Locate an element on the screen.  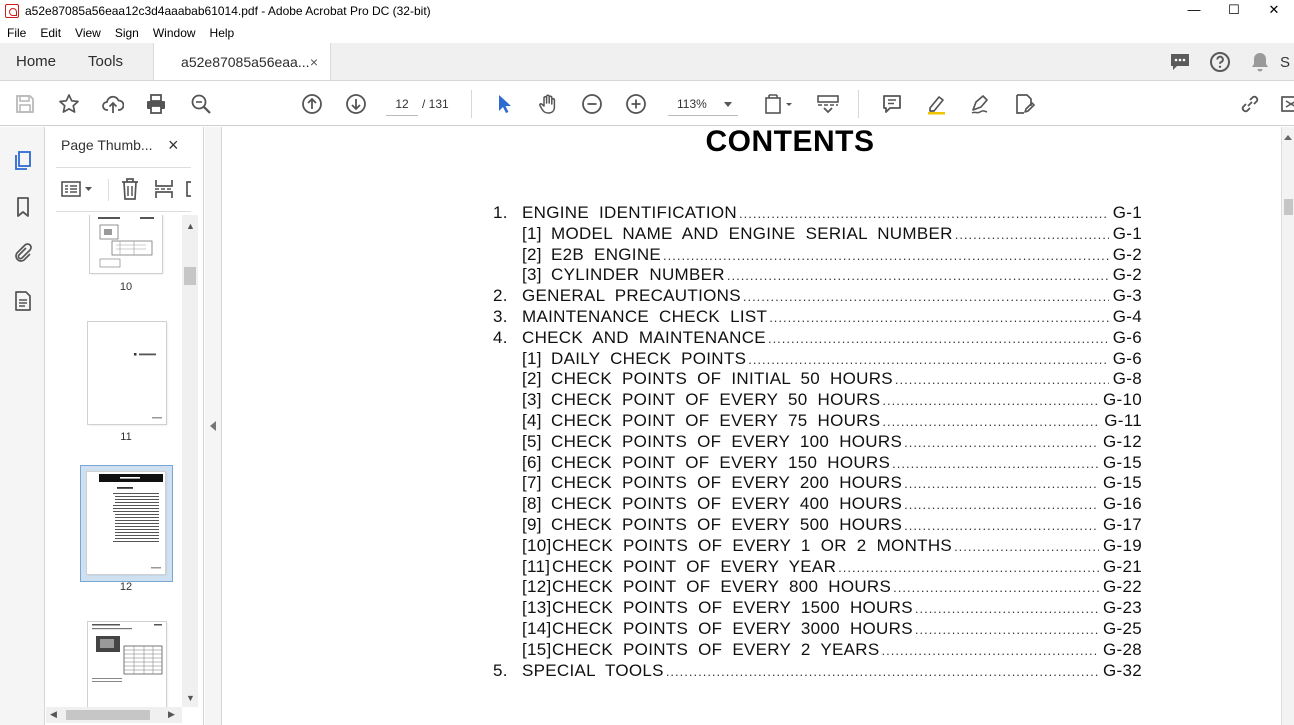
toolbar-divider is located at coordinates (471, 104).